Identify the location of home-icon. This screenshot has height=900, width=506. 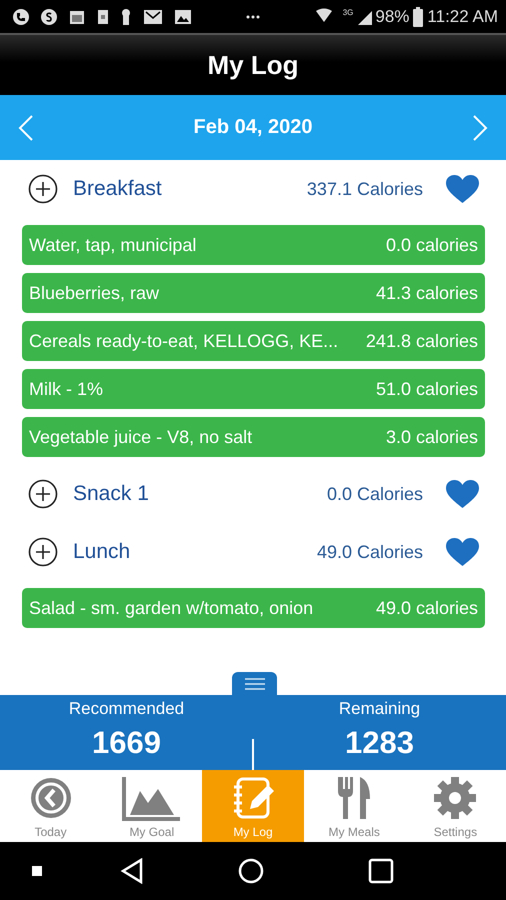
(251, 871).